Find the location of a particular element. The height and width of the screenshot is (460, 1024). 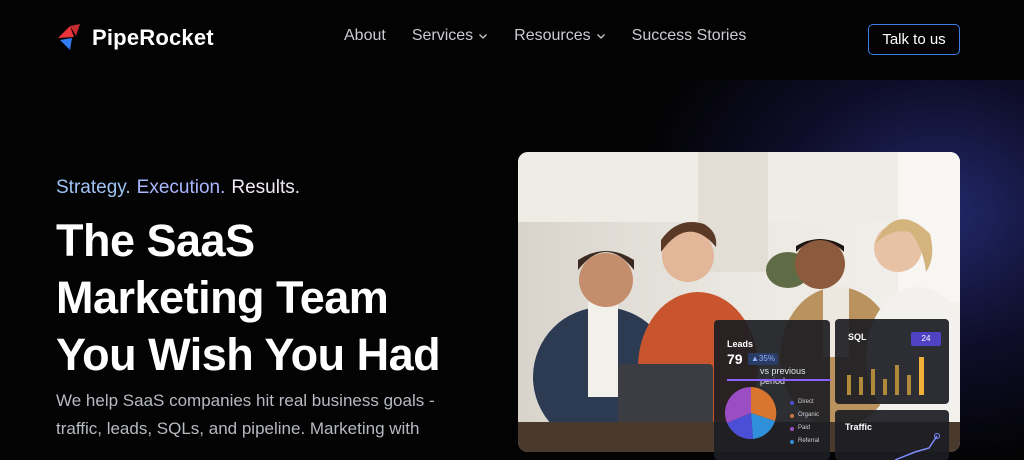

headline-line-1: The SaaS is located at coordinates (155, 240).